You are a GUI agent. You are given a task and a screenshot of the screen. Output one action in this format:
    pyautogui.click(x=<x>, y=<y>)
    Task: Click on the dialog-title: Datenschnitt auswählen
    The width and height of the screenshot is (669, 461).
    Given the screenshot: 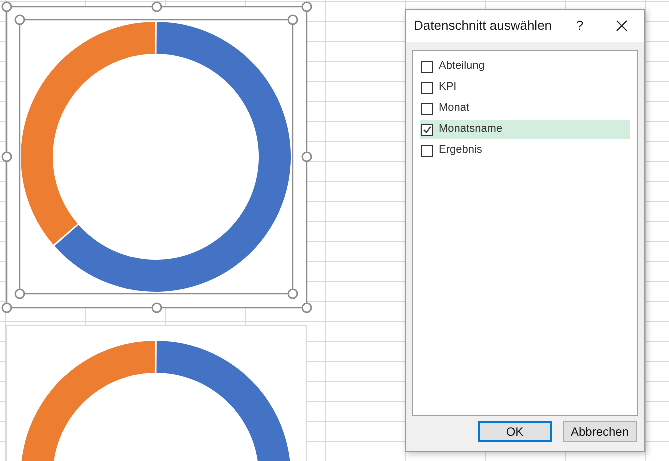 What is the action you would take?
    pyautogui.click(x=483, y=26)
    